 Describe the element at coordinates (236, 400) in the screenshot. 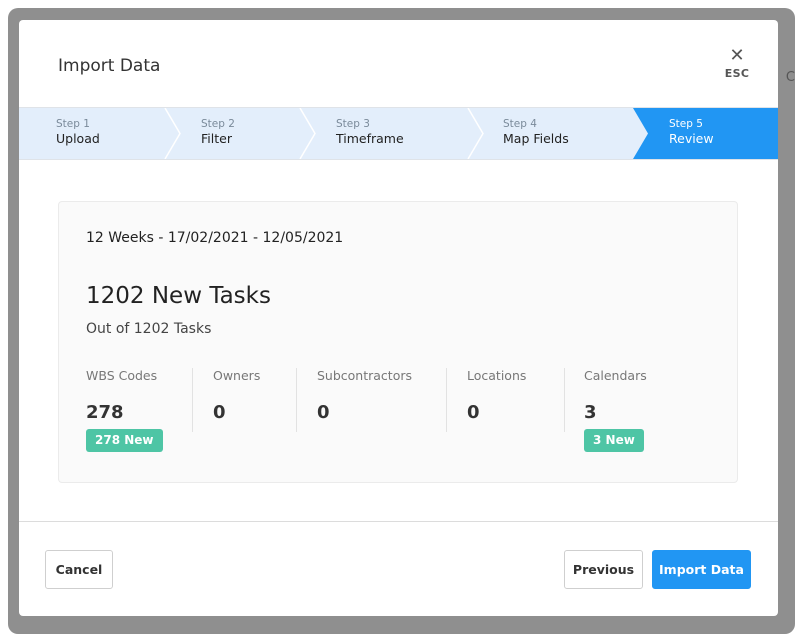

I see `stat-owners: Owners 0` at that location.